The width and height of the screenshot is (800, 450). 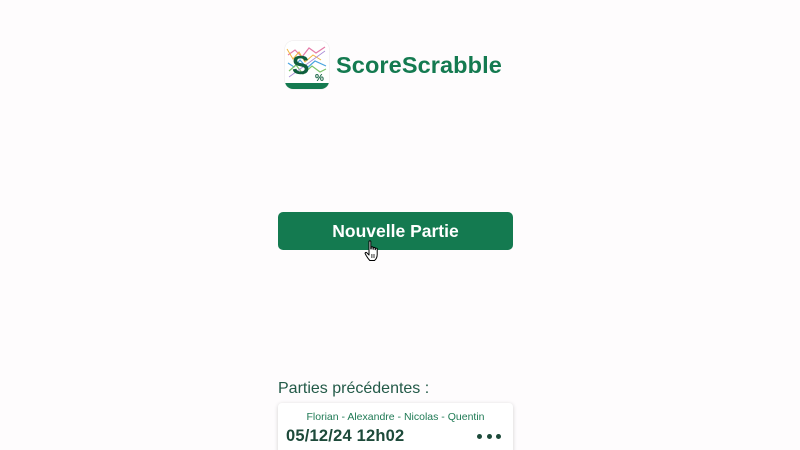 What do you see at coordinates (354, 388) in the screenshot?
I see `previous-games-heading: Parties précédentes :` at bounding box center [354, 388].